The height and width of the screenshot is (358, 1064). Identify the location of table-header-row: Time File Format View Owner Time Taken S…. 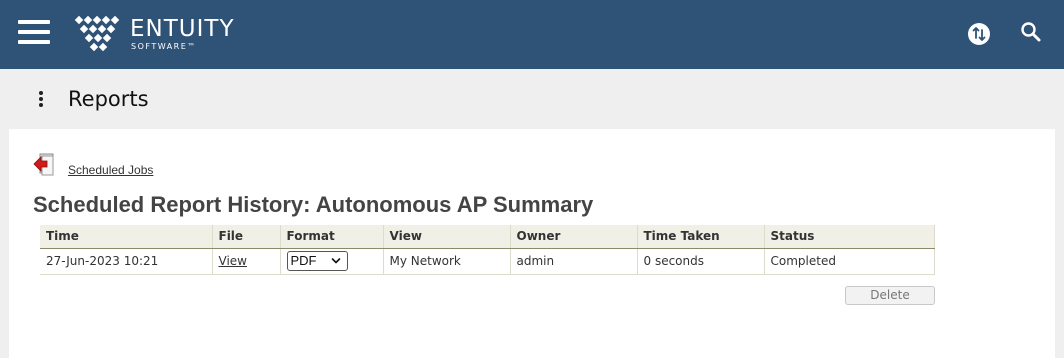
(487, 237).